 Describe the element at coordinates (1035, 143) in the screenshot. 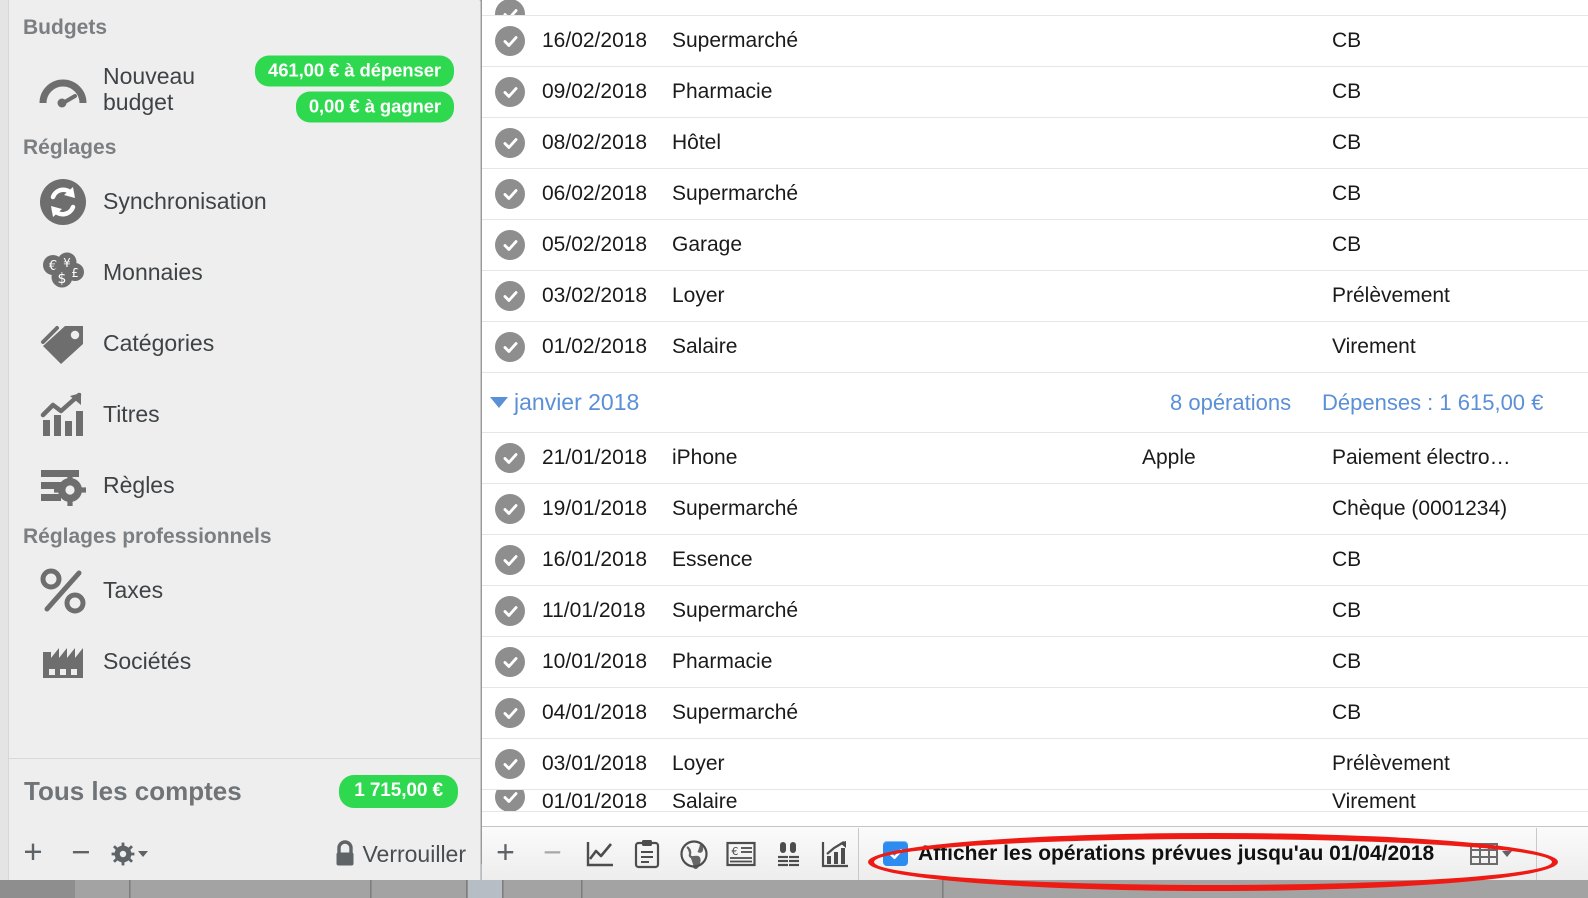

I see `table-row: 08/02/2018 Hôtel CB` at that location.